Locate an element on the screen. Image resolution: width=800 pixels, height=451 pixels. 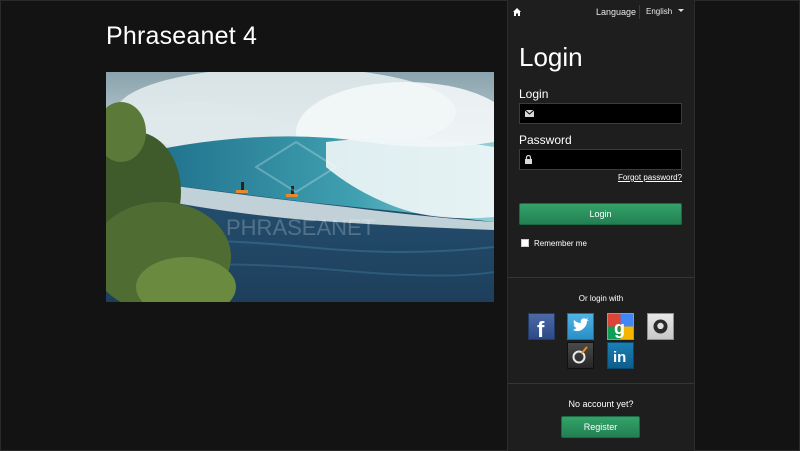
divider-social is located at coordinates (601, 277).